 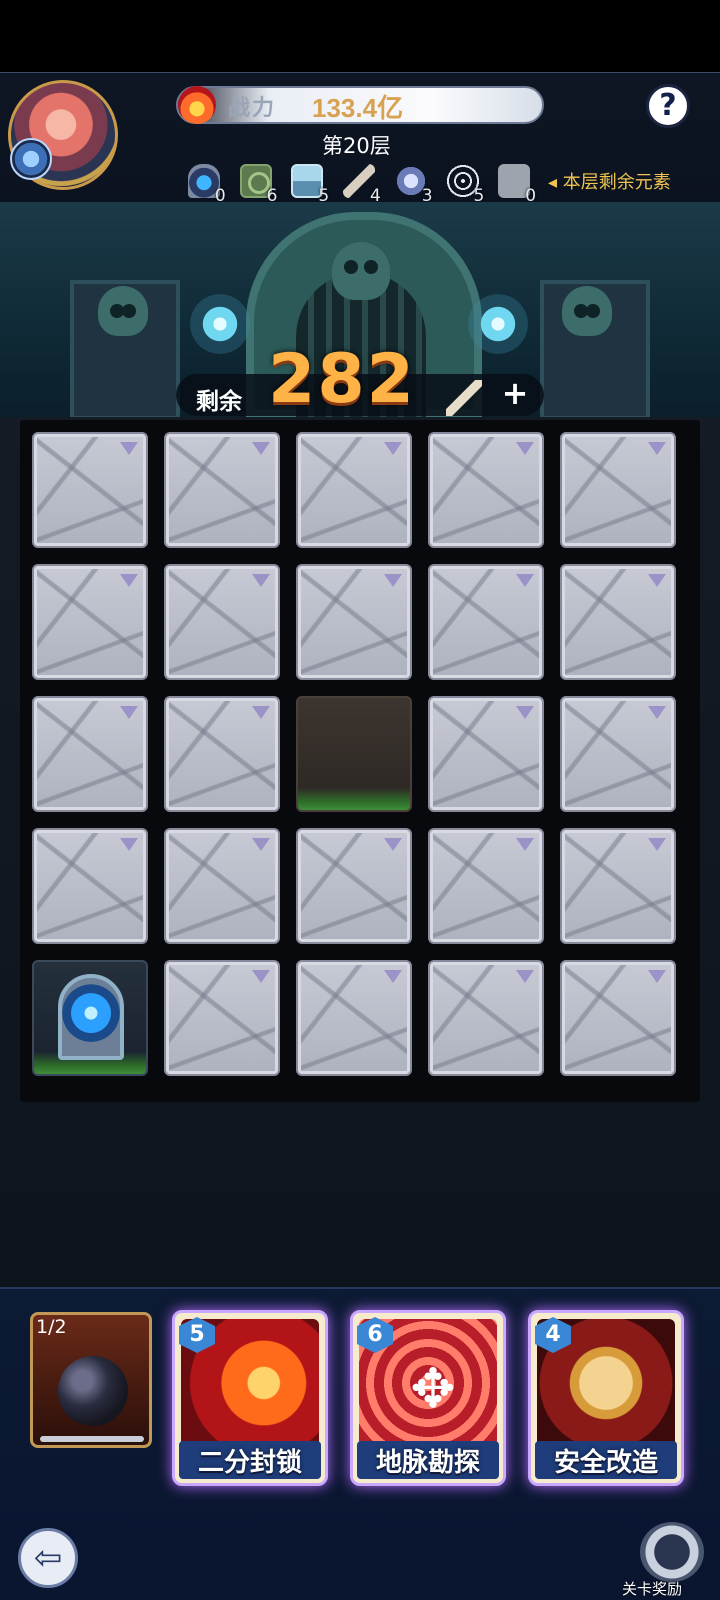 I want to click on remaining-elements-row: 0 6 5 4 3 5 0, so click(x=364, y=184).